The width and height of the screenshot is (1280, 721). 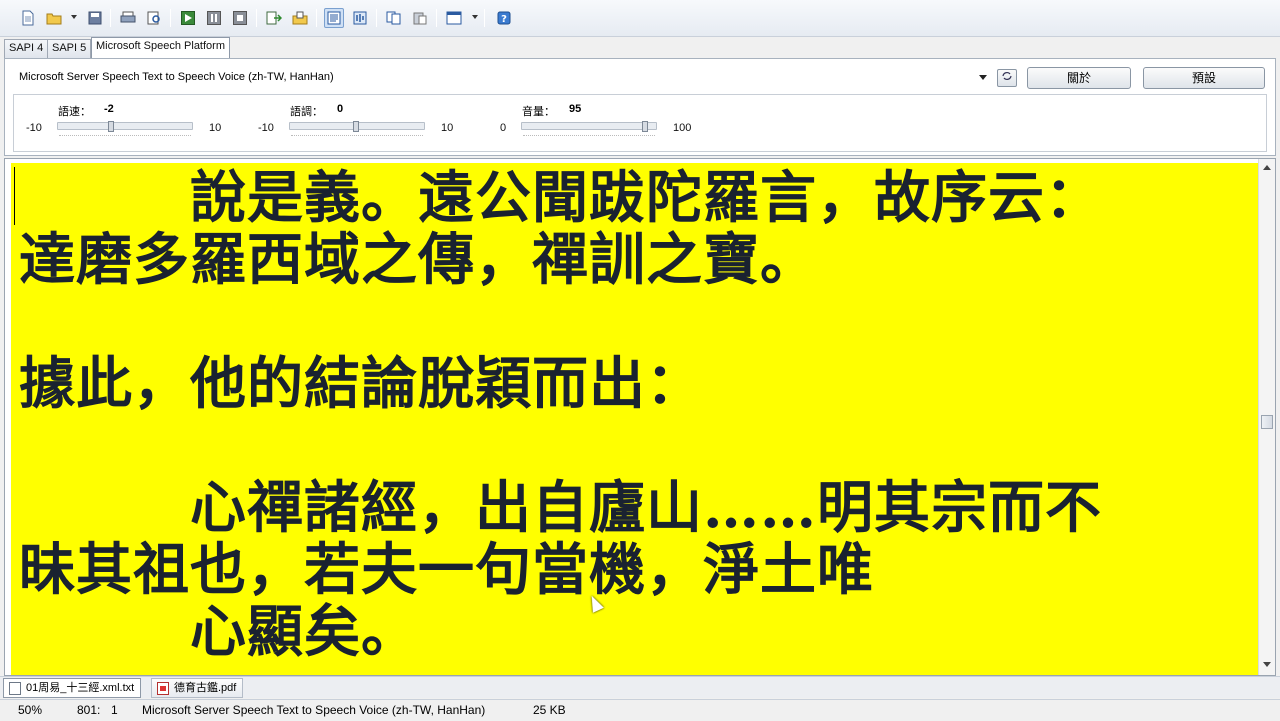 I want to click on tab-microsoft-speech-platform: Microsoft Speech Platform, so click(x=160, y=48).